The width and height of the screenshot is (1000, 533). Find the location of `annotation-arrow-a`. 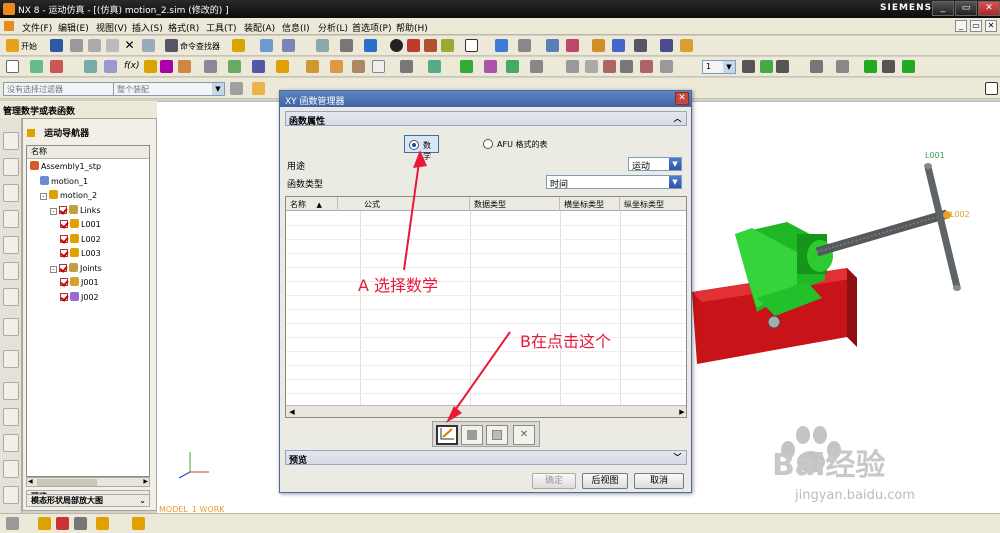

annotation-arrow-a is located at coordinates (412, 212).